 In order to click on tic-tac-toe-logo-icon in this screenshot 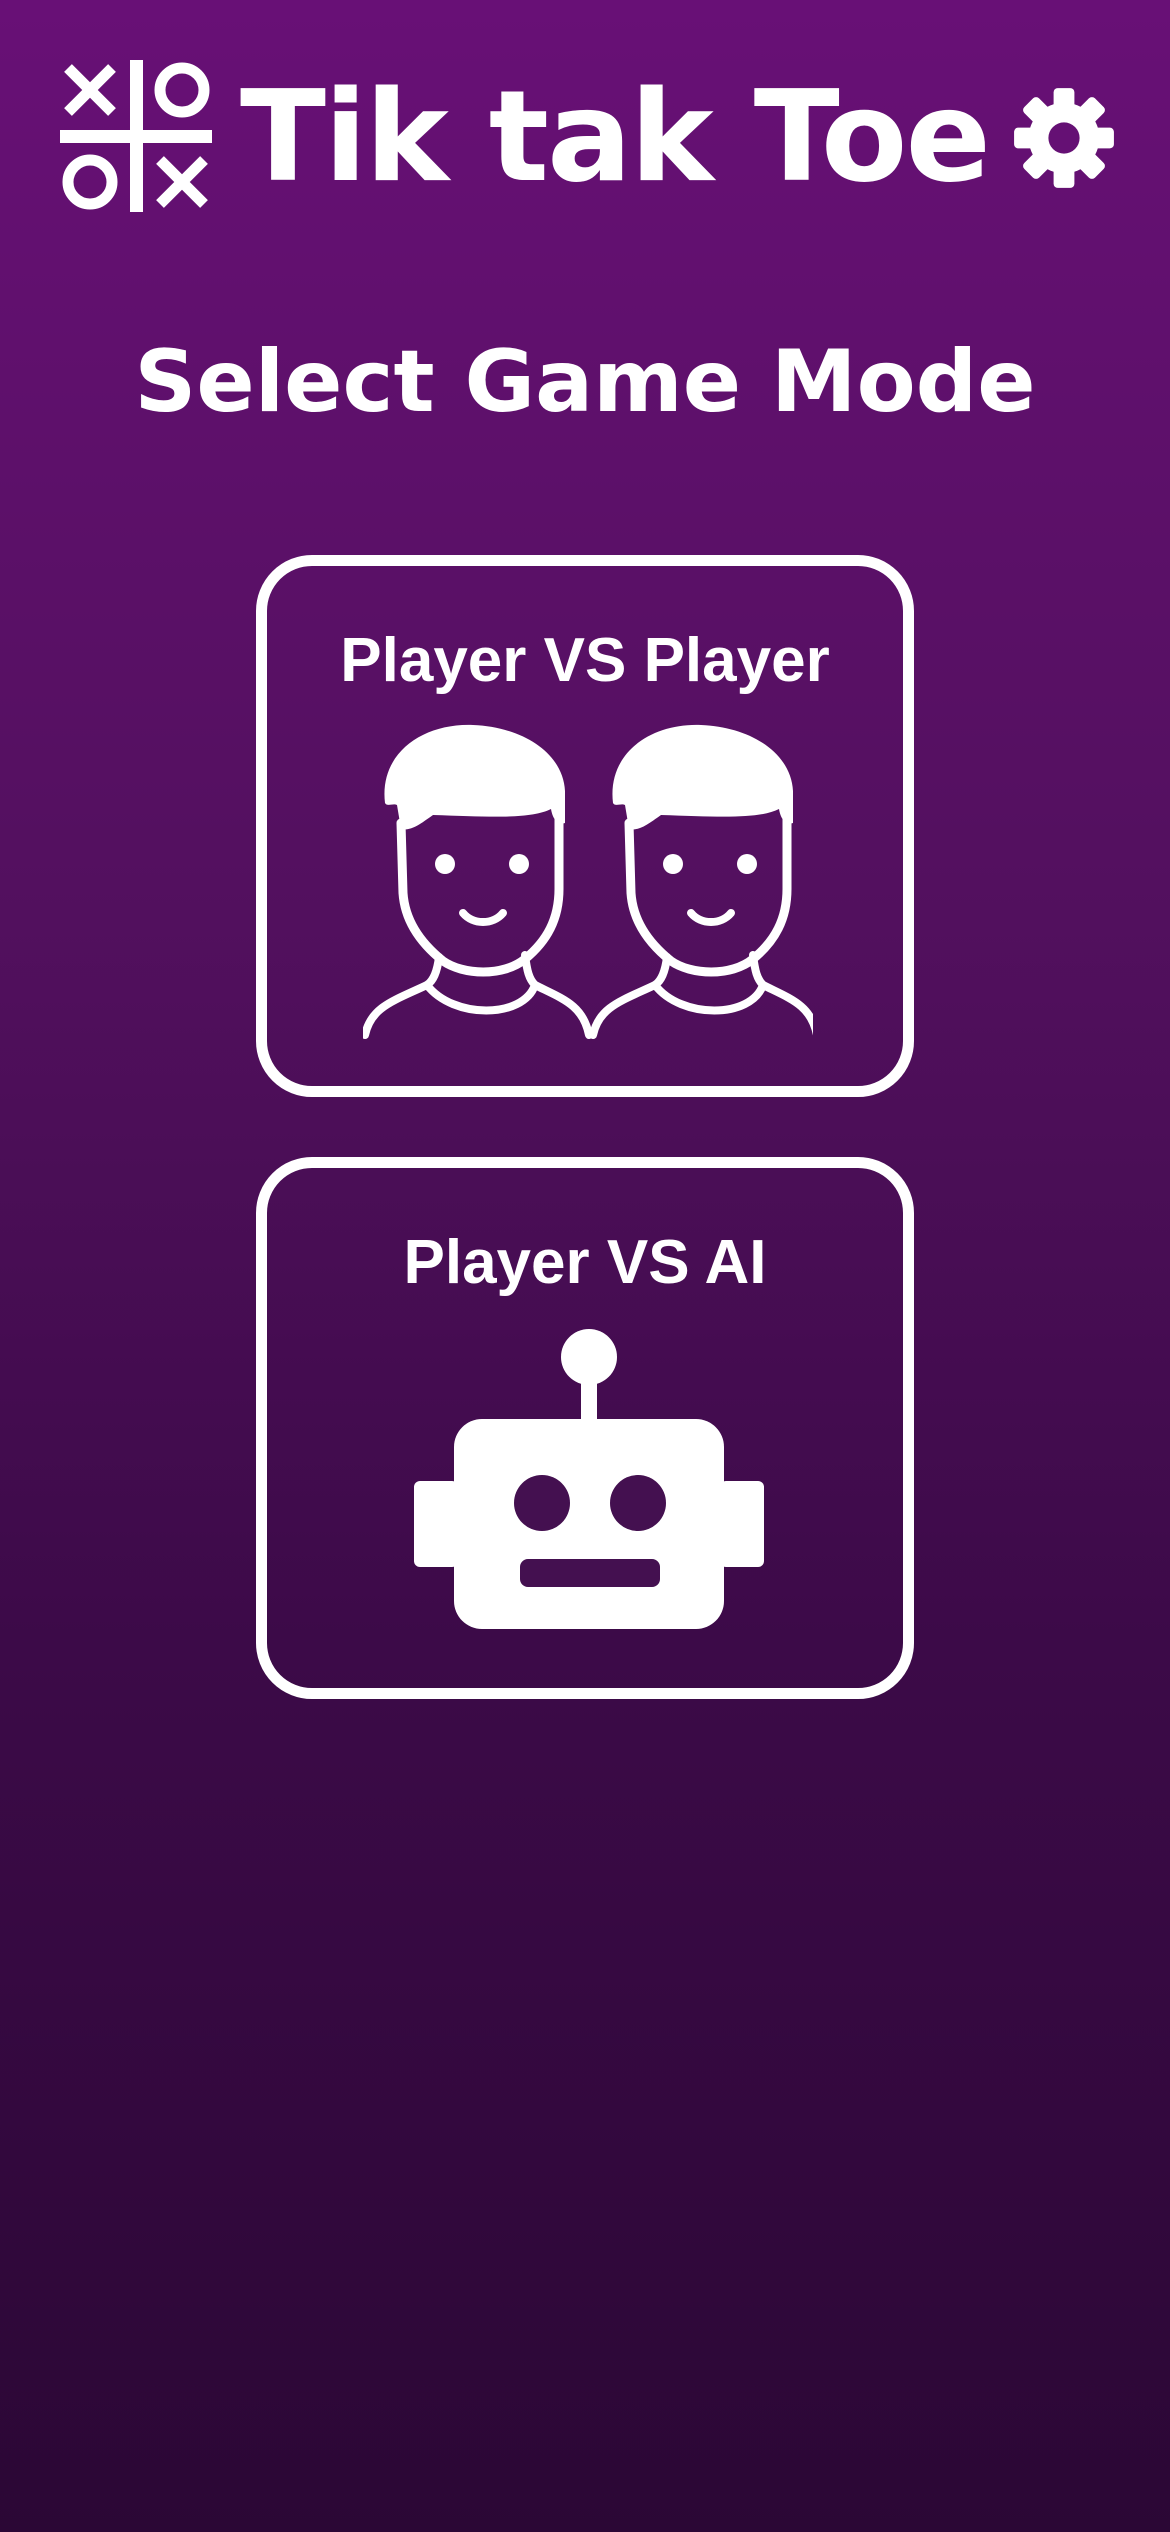, I will do `click(136, 136)`.